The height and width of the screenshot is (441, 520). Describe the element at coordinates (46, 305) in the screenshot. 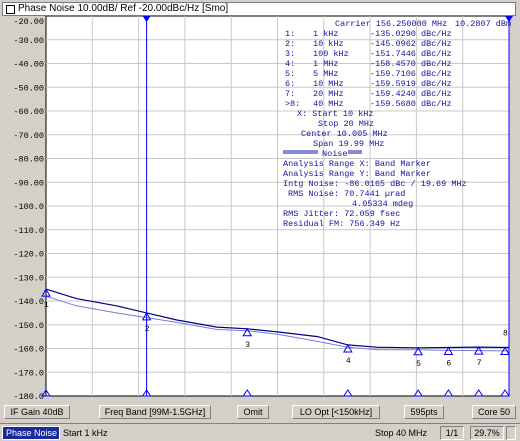

I see `marker-tag-label: 1` at that location.